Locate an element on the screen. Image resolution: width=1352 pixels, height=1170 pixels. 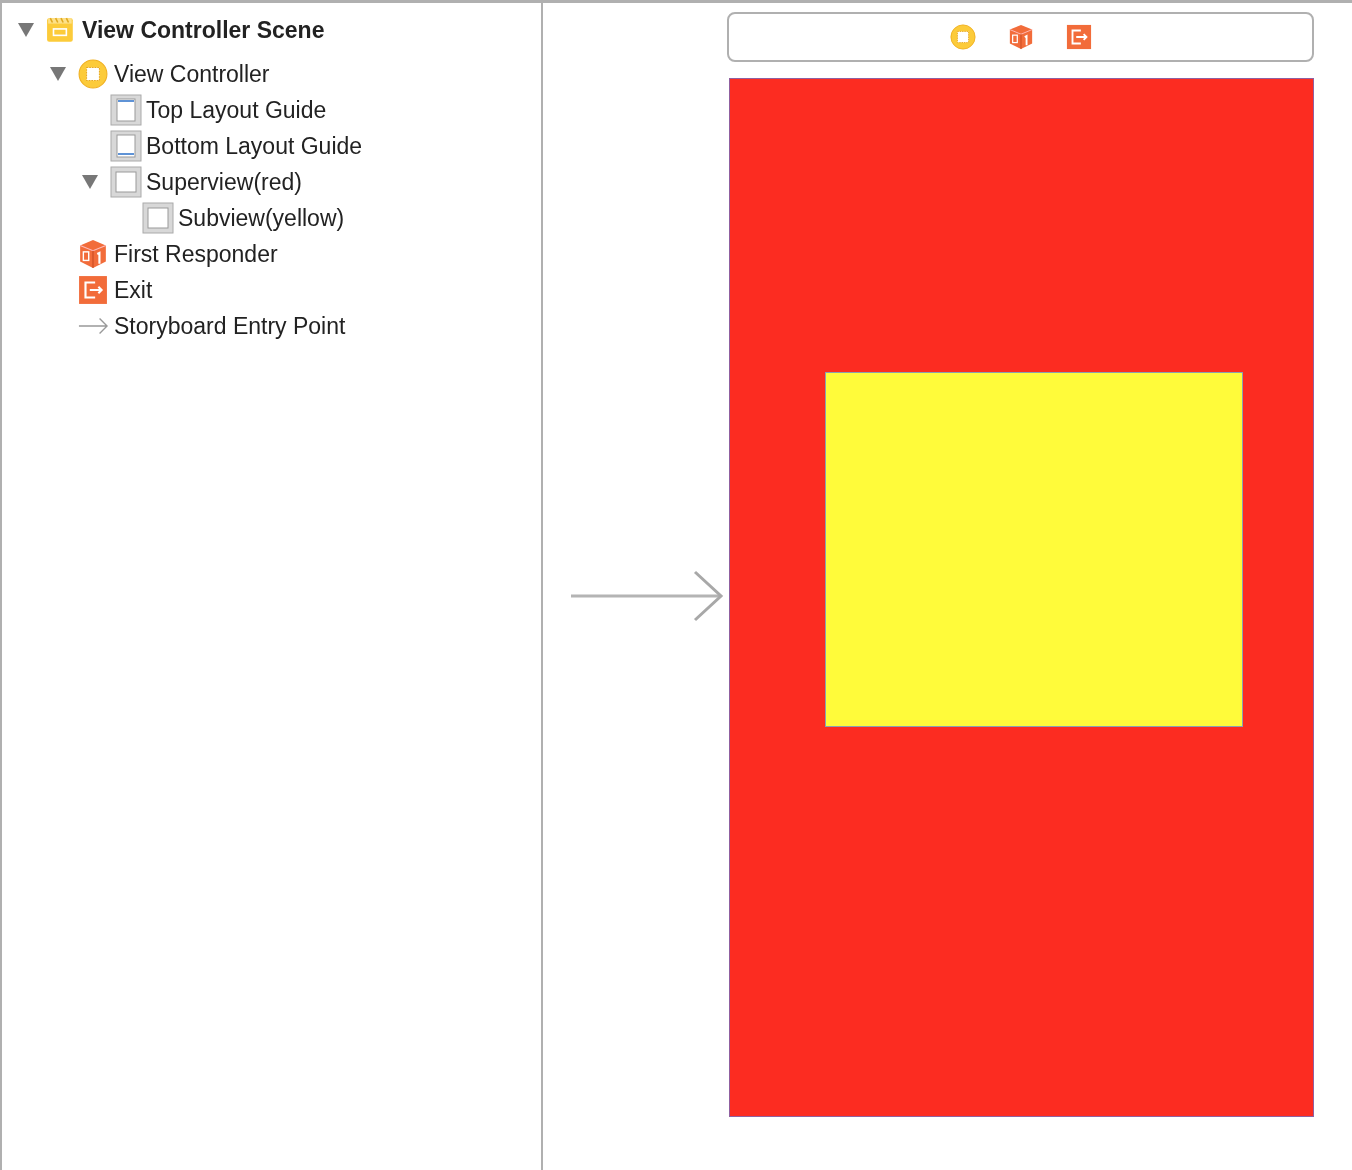
outline-item: Storyboard Entry Point is located at coordinates (230, 326).